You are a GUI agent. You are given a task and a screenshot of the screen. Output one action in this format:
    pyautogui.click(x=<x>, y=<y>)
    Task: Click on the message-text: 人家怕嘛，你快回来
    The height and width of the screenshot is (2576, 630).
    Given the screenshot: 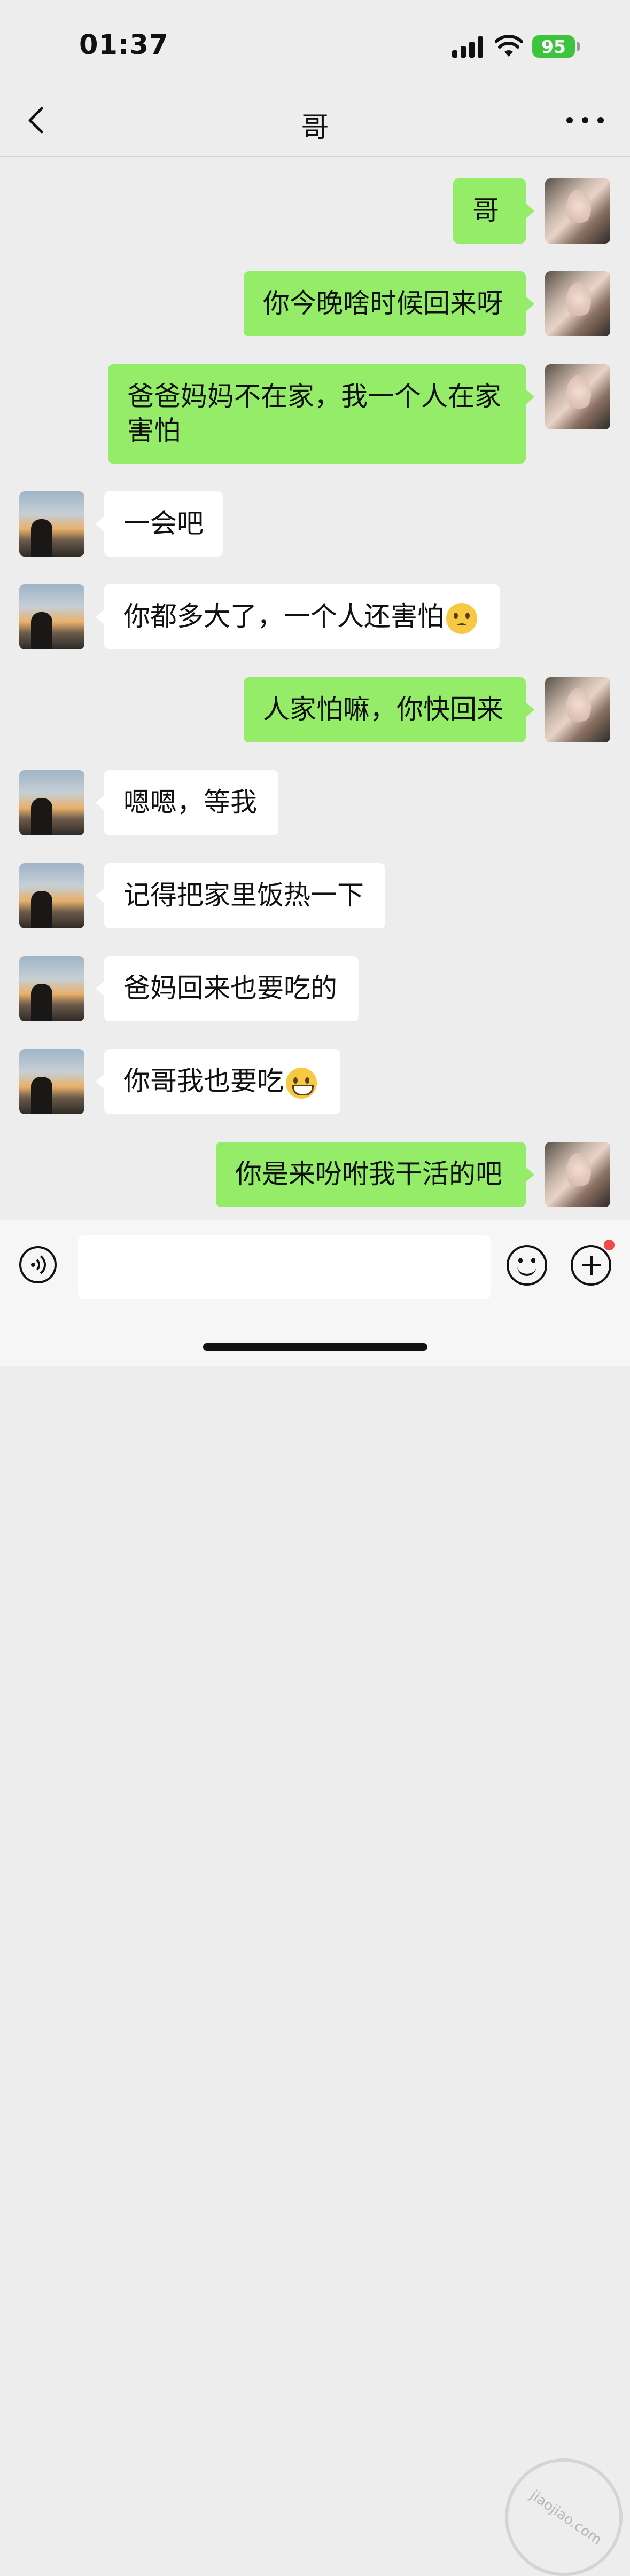 What is the action you would take?
    pyautogui.click(x=383, y=709)
    